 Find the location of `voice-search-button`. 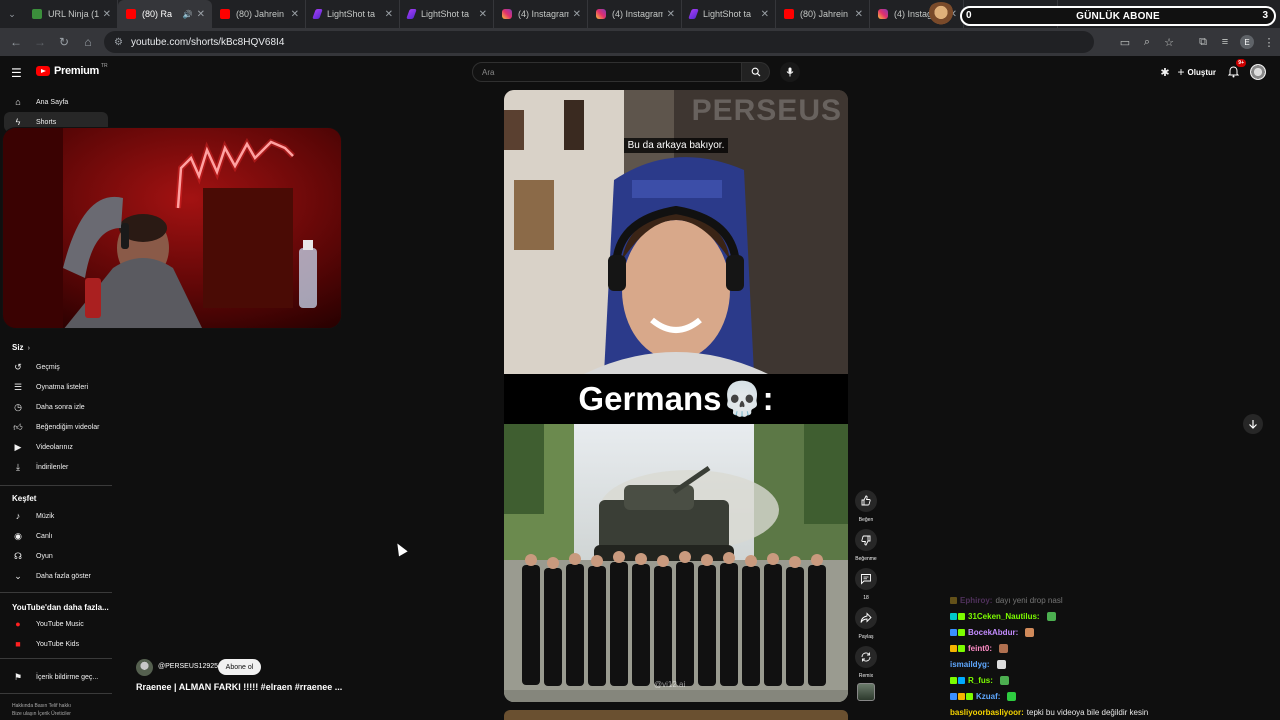

voice-search-button is located at coordinates (790, 72).